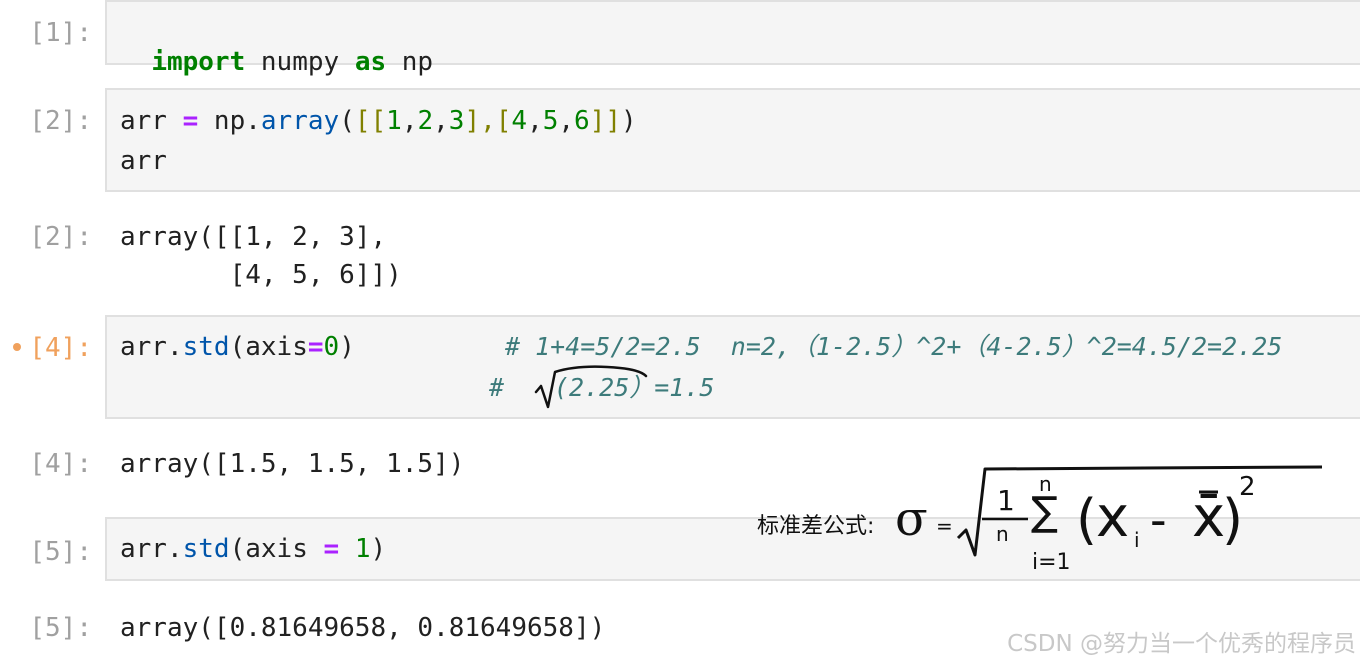  I want to click on number: 6, so click(582, 121).